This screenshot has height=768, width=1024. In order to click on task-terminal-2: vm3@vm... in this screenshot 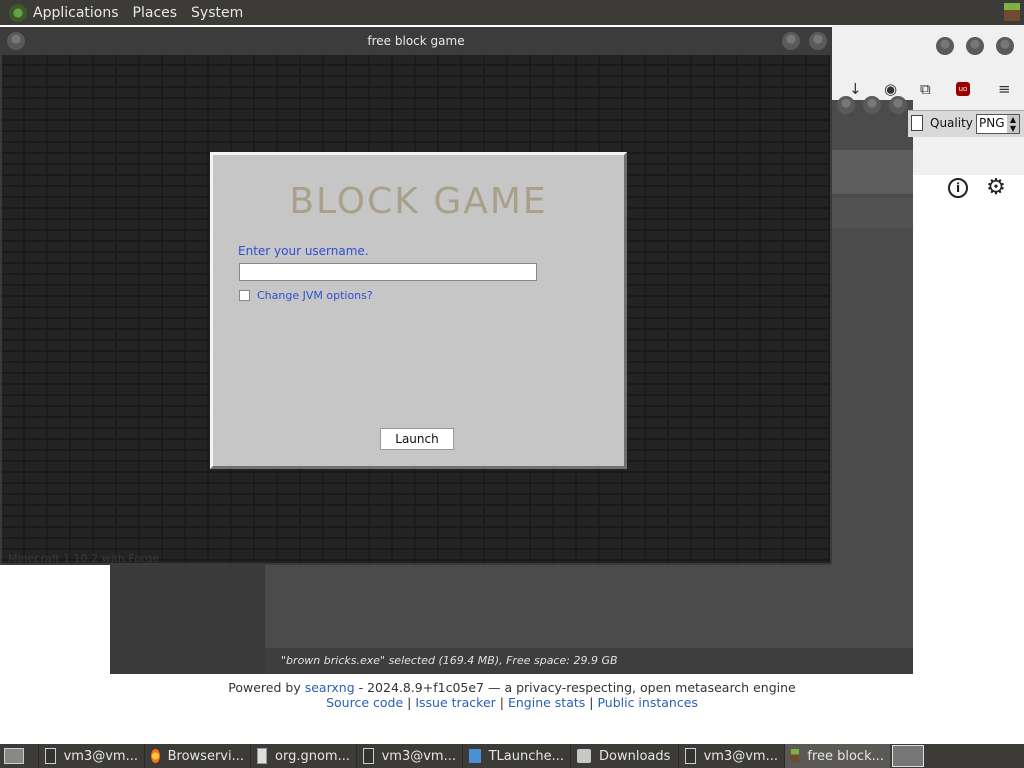, I will do `click(409, 756)`.